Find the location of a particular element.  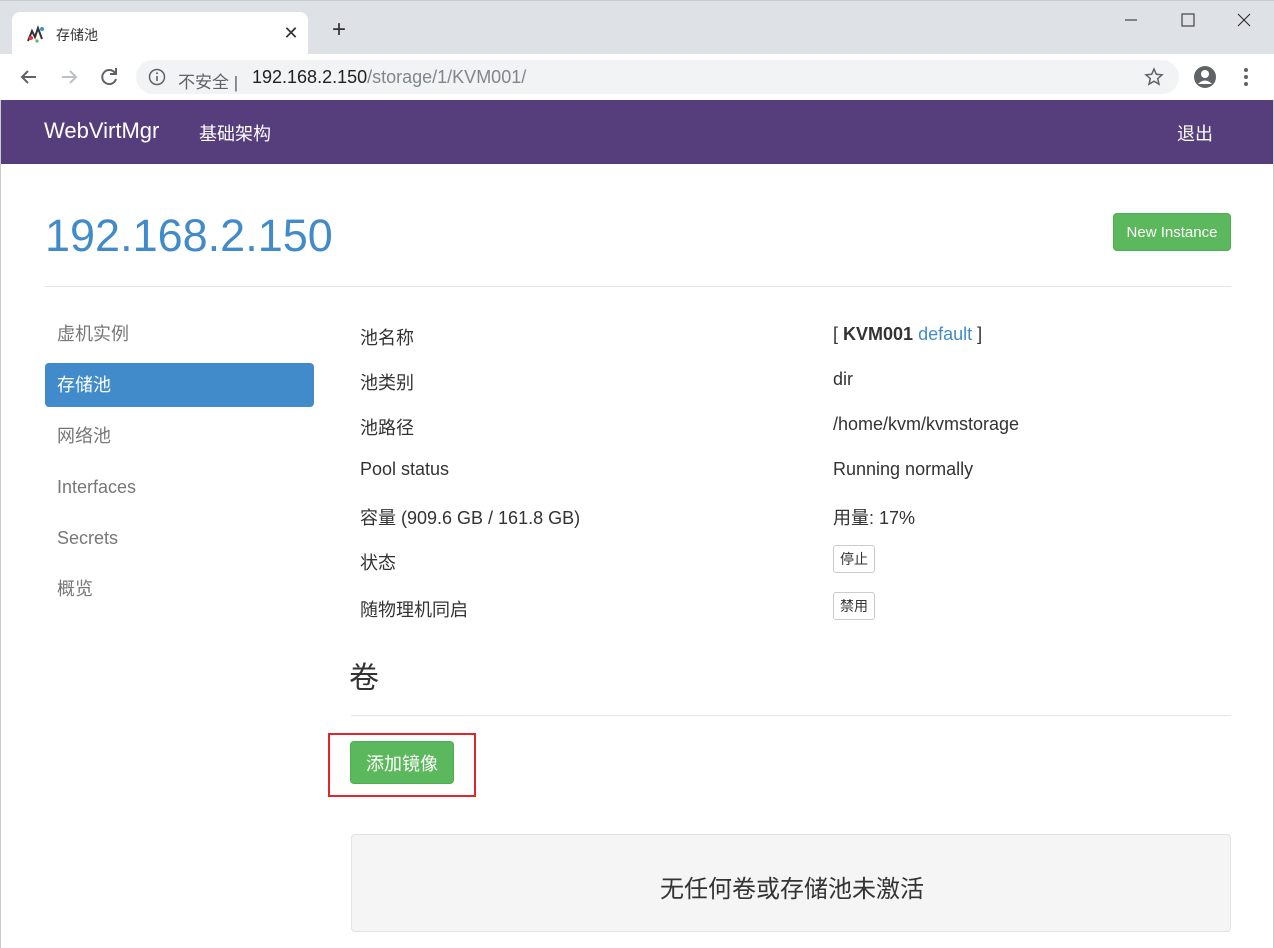

window-maximize-icon is located at coordinates (1188, 20).